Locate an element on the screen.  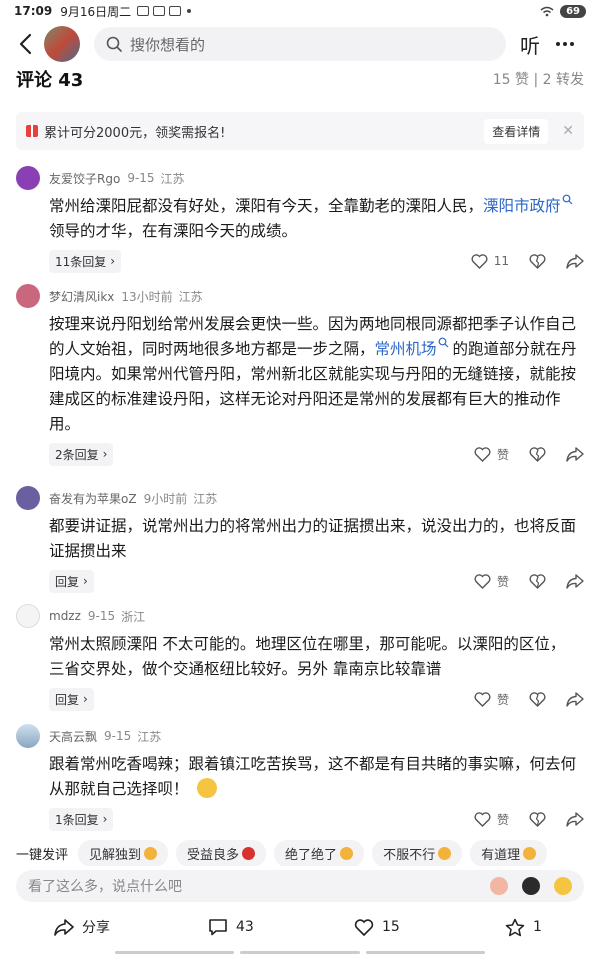
status-bar: 17:09 9月16日周二 69 is located at coordinates (300, 11).